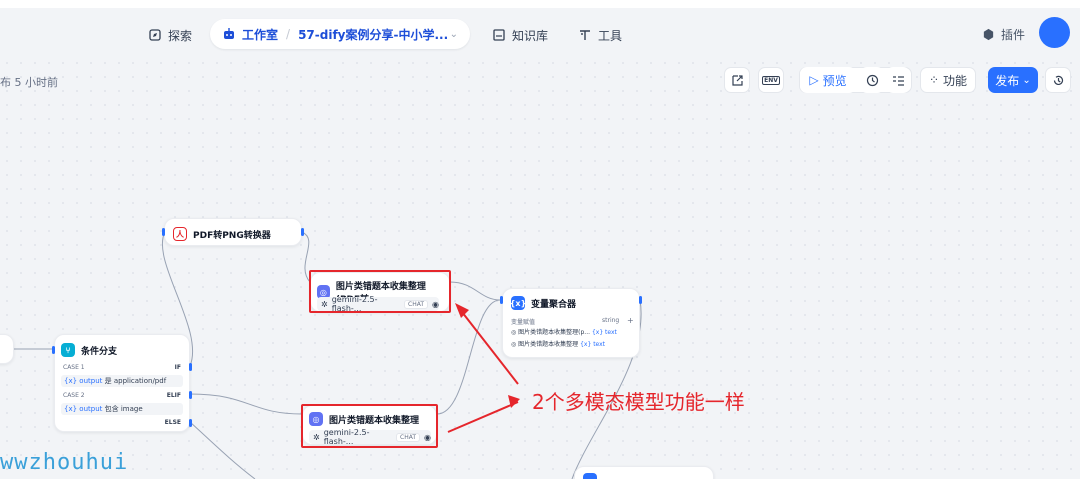 The height and width of the screenshot is (479, 1080). I want to click on aggregator-title-text: 变量聚合器, so click(554, 304).